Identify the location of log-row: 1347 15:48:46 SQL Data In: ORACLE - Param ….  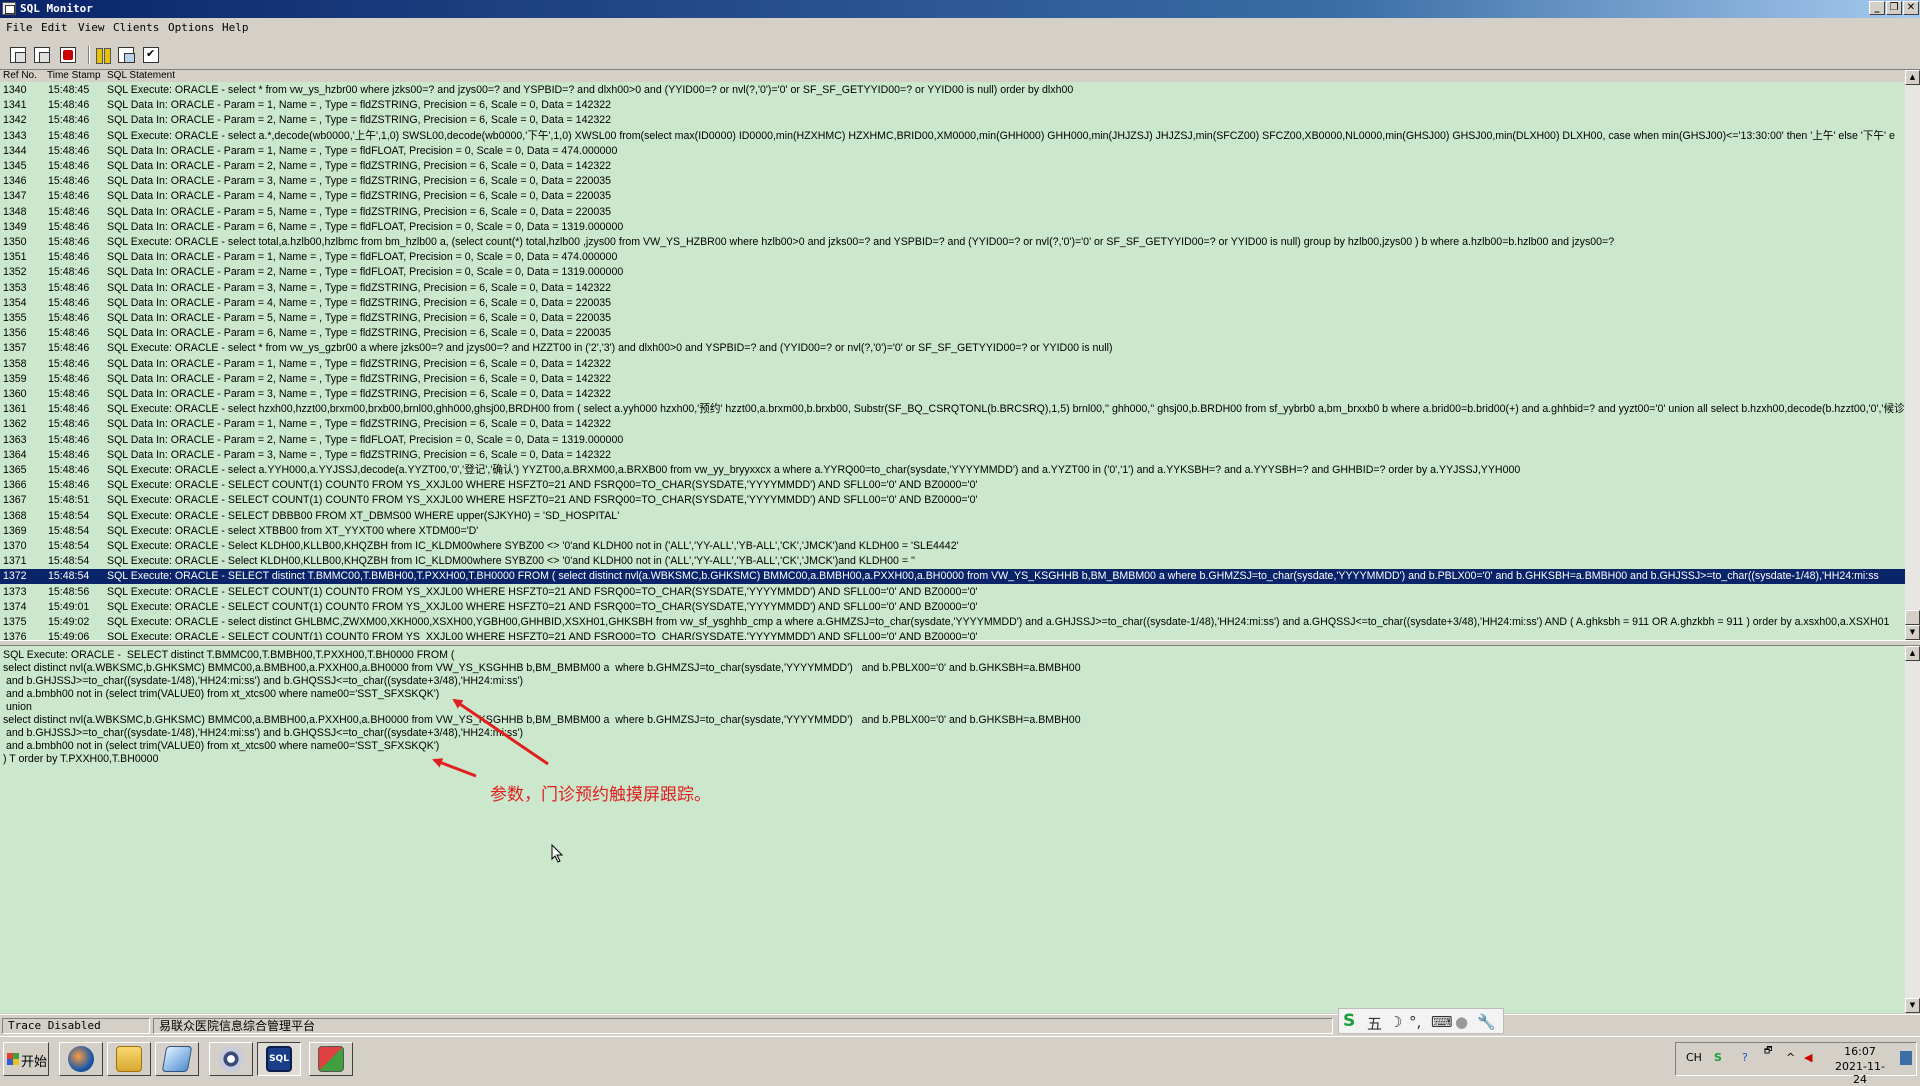
(952, 196).